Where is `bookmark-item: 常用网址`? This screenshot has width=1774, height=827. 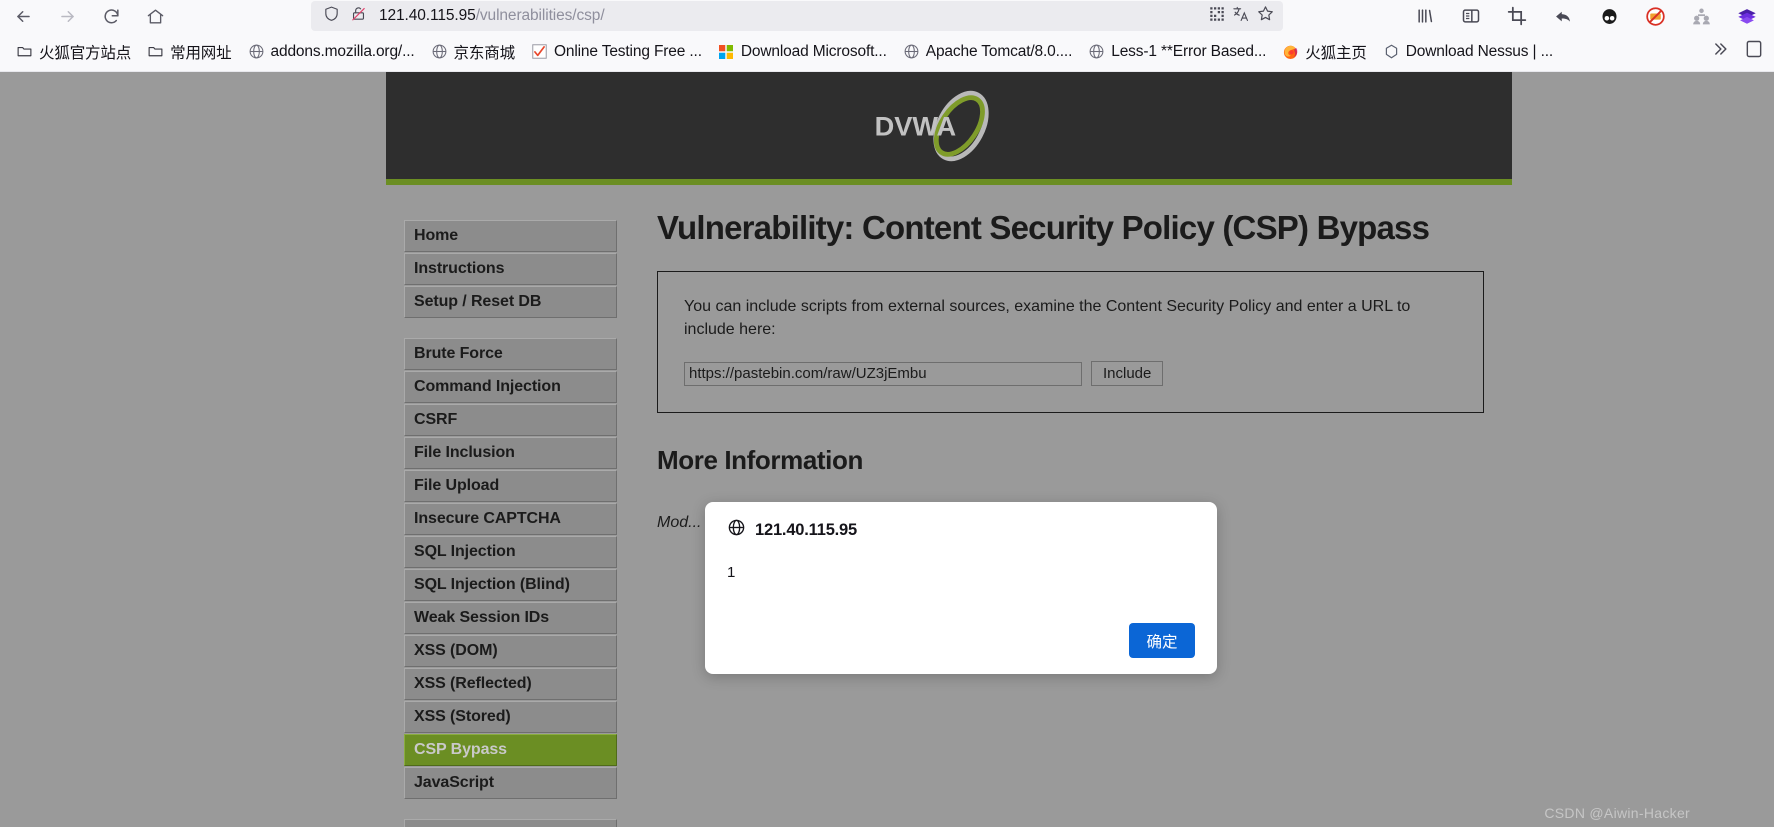
bookmark-item: 常用网址 is located at coordinates (189, 52).